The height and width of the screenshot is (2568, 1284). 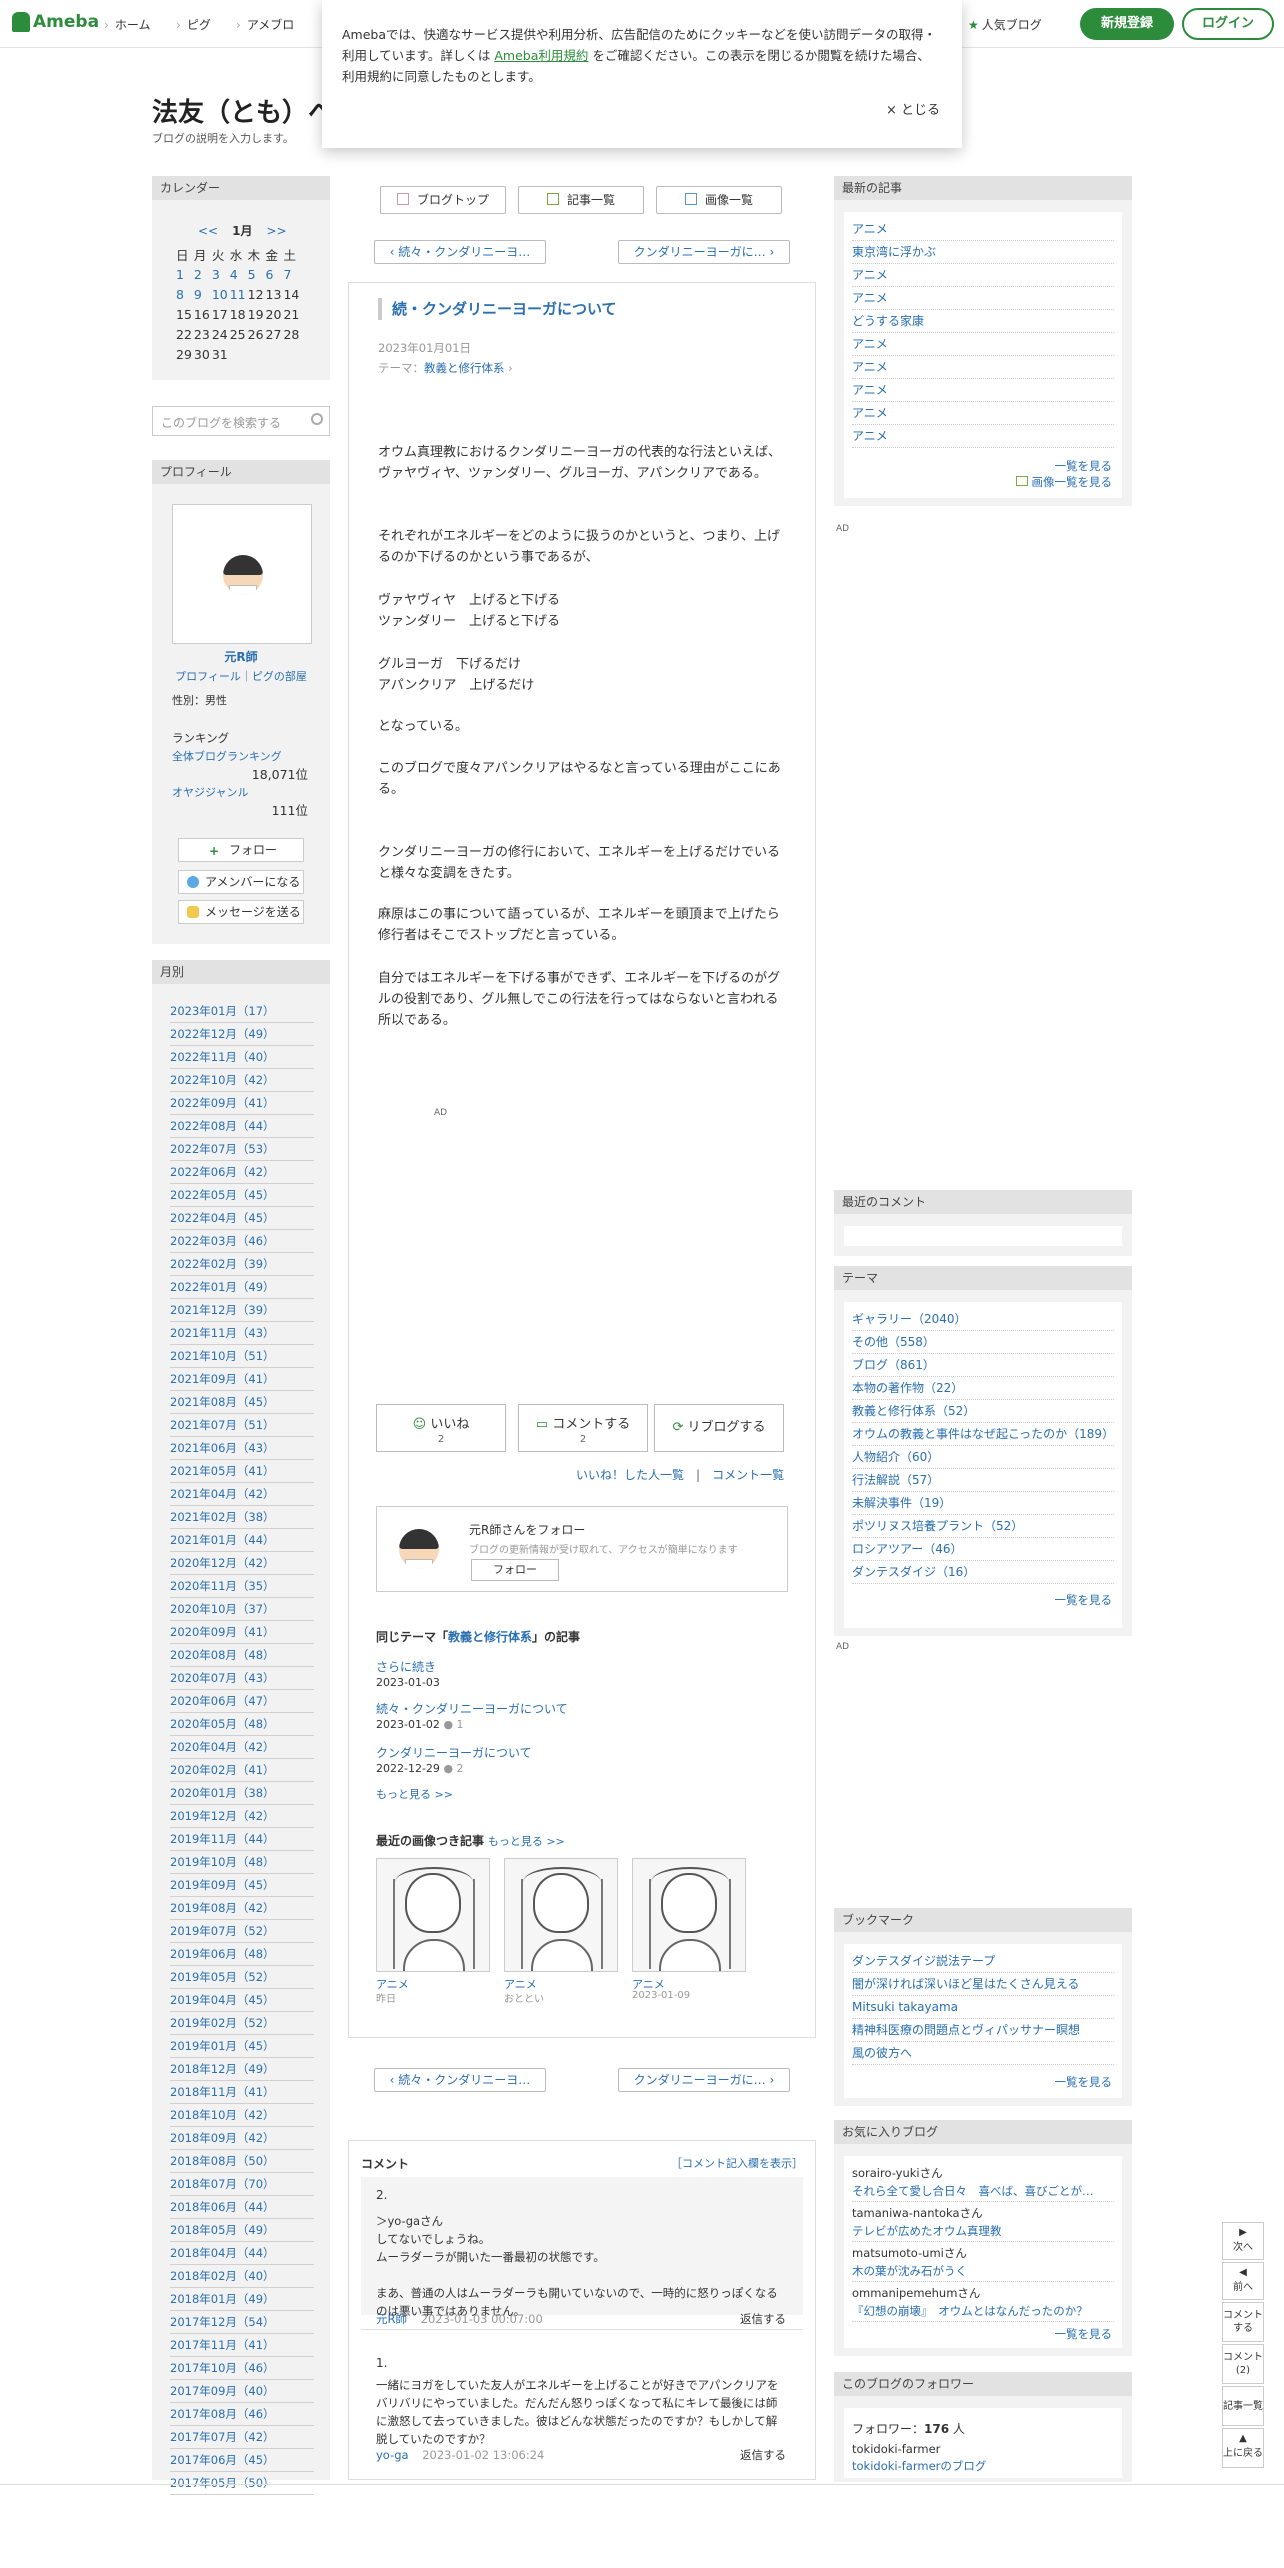 I want to click on entry-theme-link: 教義と修行体系, so click(x=464, y=368).